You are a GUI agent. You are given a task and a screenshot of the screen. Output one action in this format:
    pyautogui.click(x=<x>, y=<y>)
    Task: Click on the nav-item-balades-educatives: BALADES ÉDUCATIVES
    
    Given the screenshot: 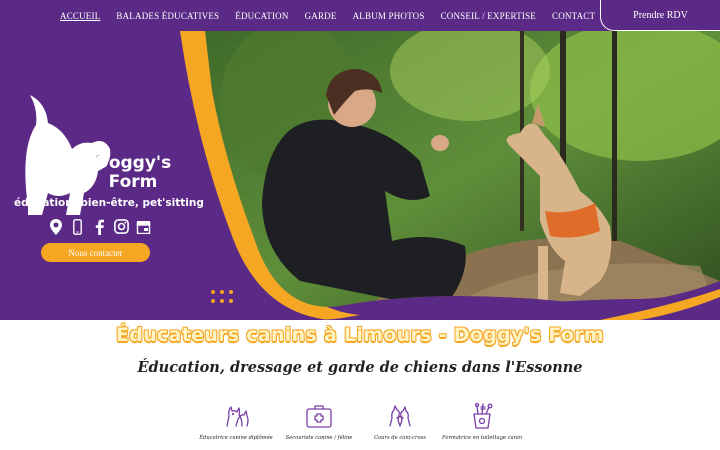 What is the action you would take?
    pyautogui.click(x=167, y=16)
    